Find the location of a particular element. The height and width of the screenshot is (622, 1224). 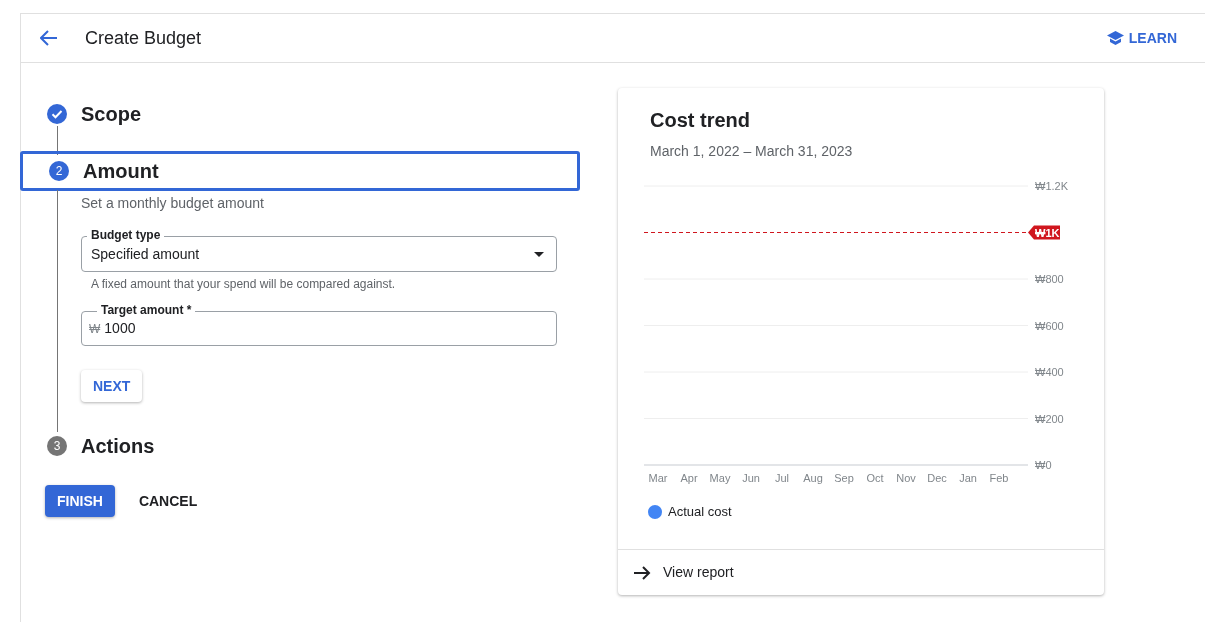

view-report-link: View report is located at coordinates (684, 572).